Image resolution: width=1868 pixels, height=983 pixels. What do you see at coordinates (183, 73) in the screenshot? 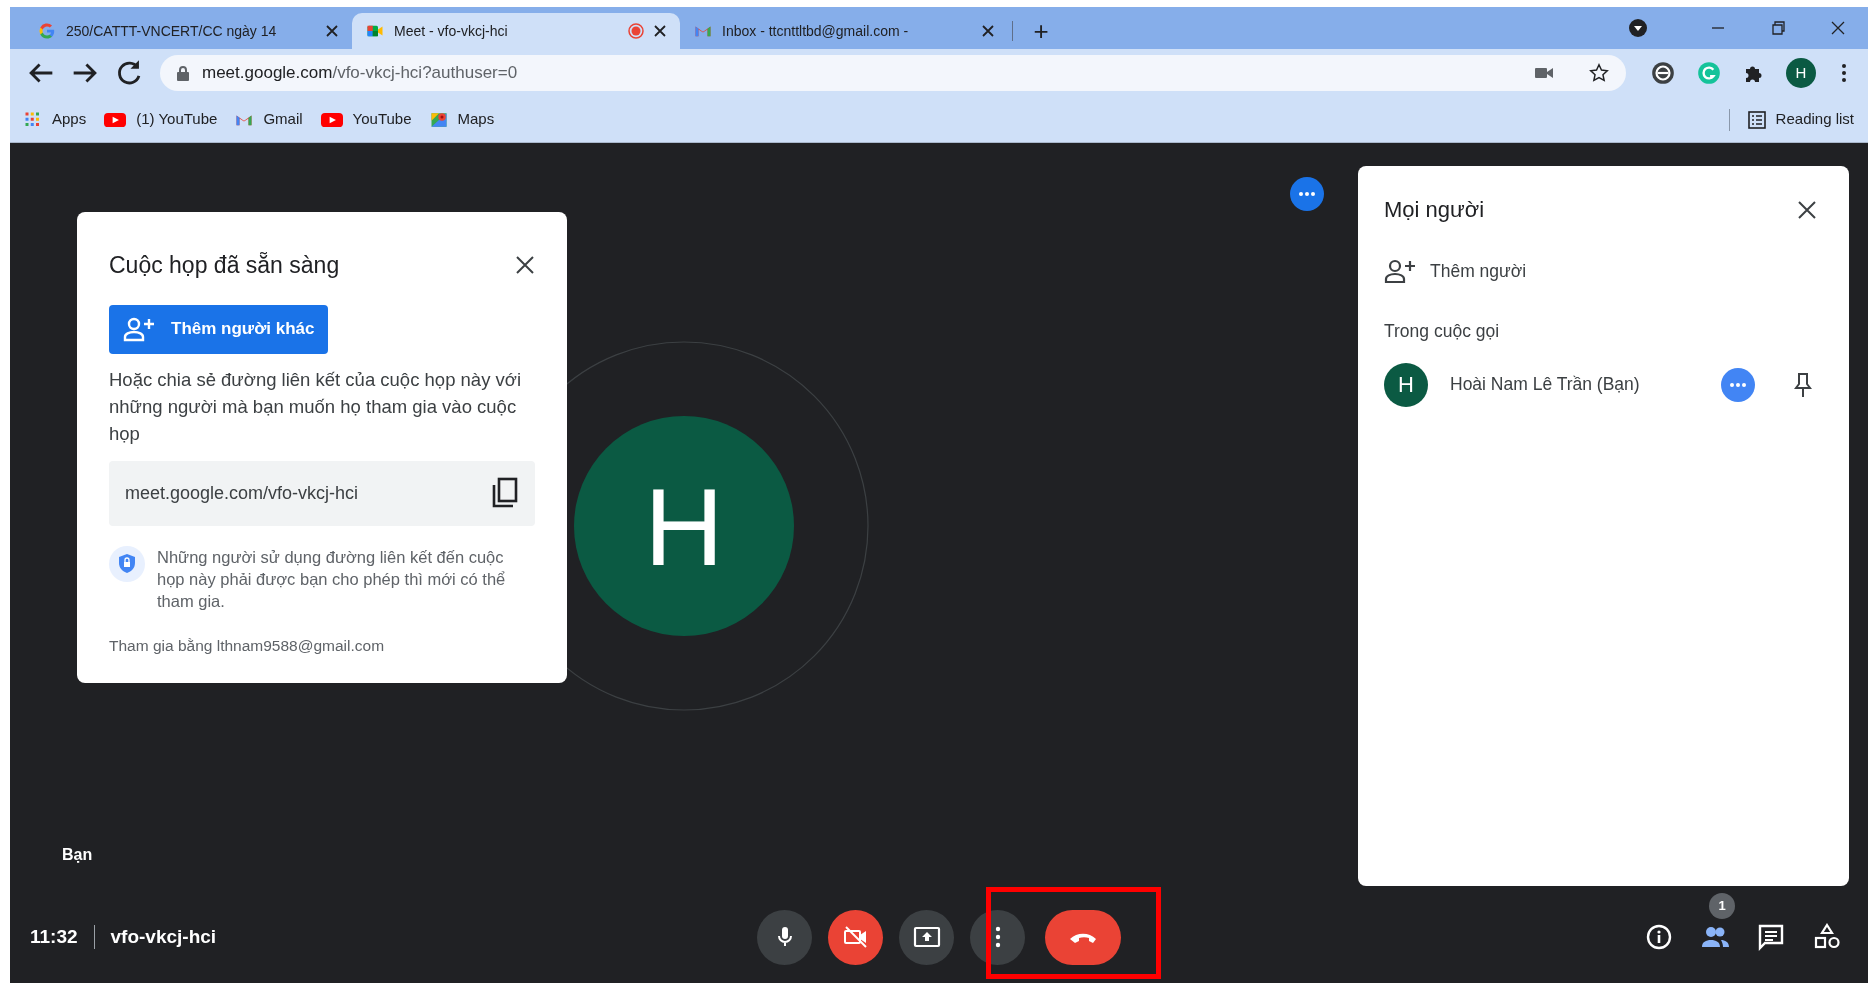
I see `lock-icon` at bounding box center [183, 73].